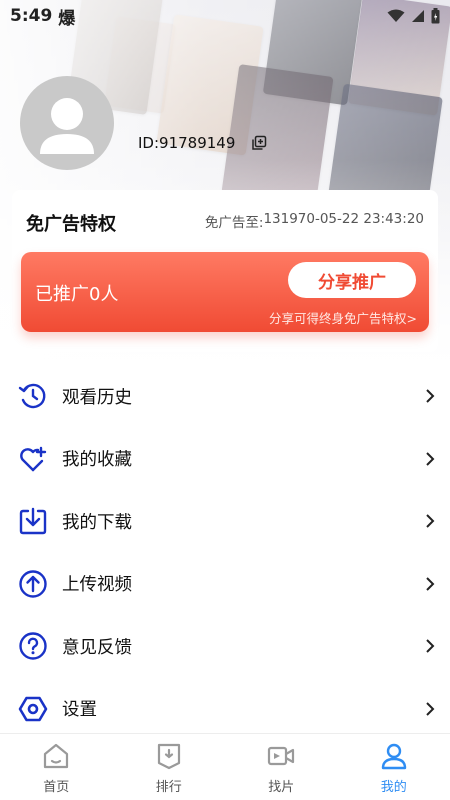 Image resolution: width=450 pixels, height=800 pixels. Describe the element at coordinates (33, 709) in the screenshot. I see `settings-hexagon-icon` at that location.